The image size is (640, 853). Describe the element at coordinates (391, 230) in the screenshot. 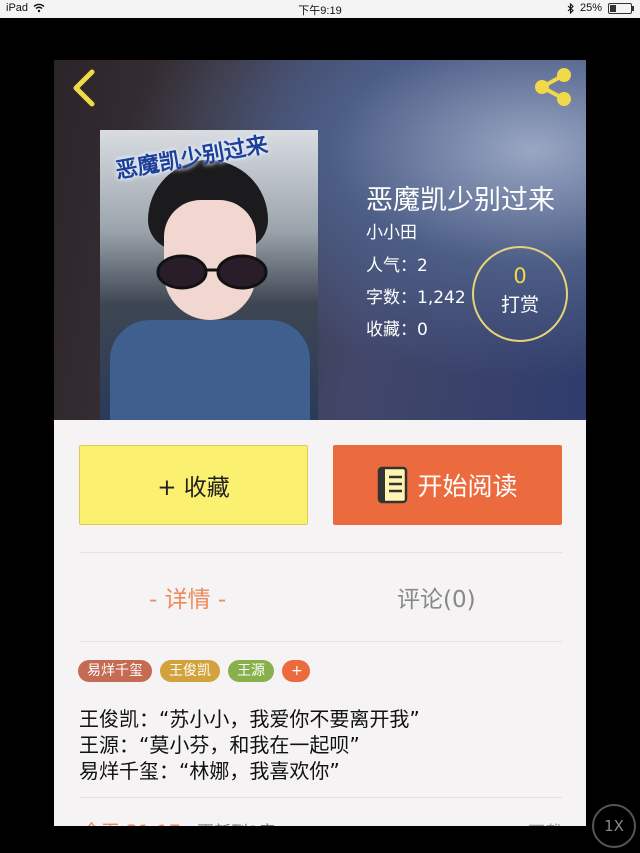

I see `book-author: 小小田` at that location.